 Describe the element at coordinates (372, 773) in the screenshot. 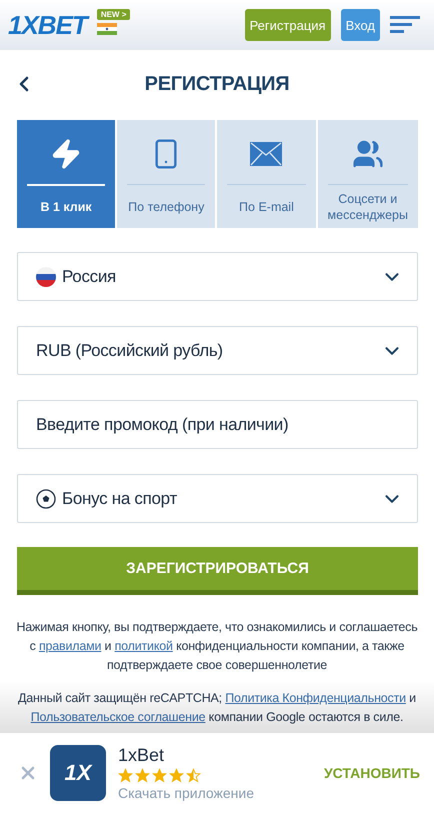

I see `install-button: УСТАНОВИТЬ` at that location.